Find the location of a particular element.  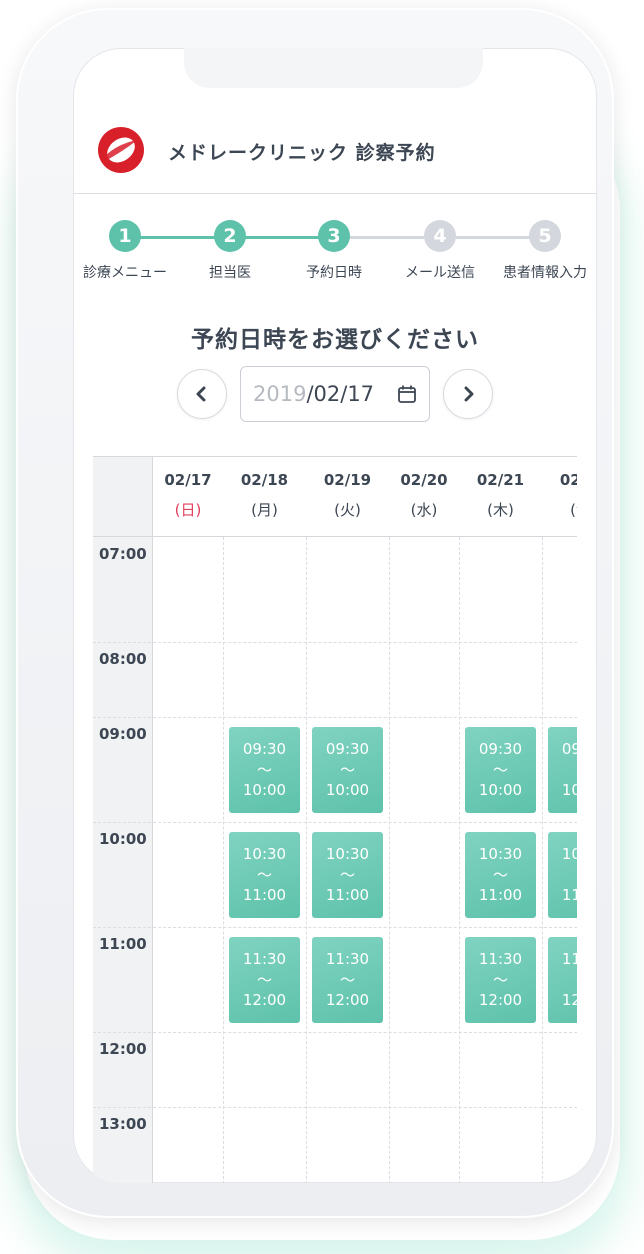

time-label: 10:00 is located at coordinates (123, 839).